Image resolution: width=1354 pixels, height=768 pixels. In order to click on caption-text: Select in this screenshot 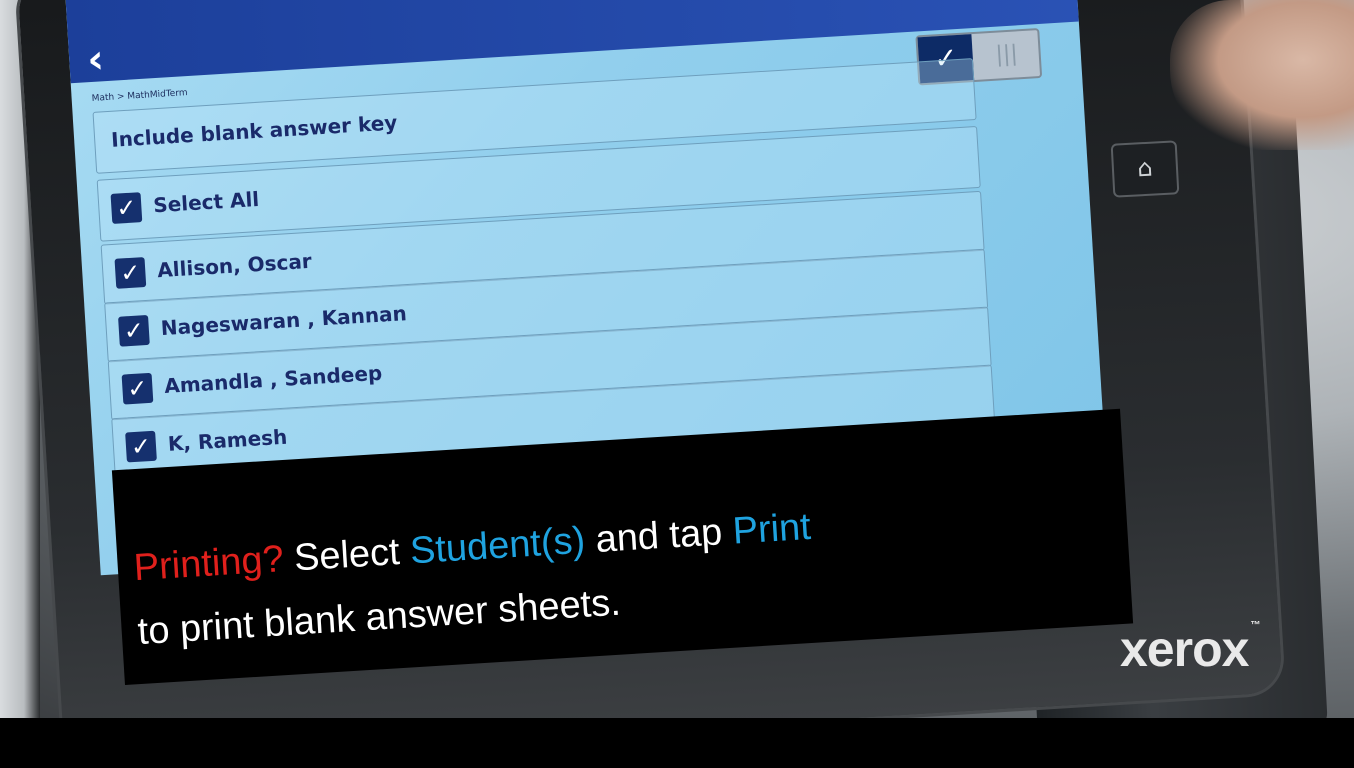, I will do `click(347, 555)`.